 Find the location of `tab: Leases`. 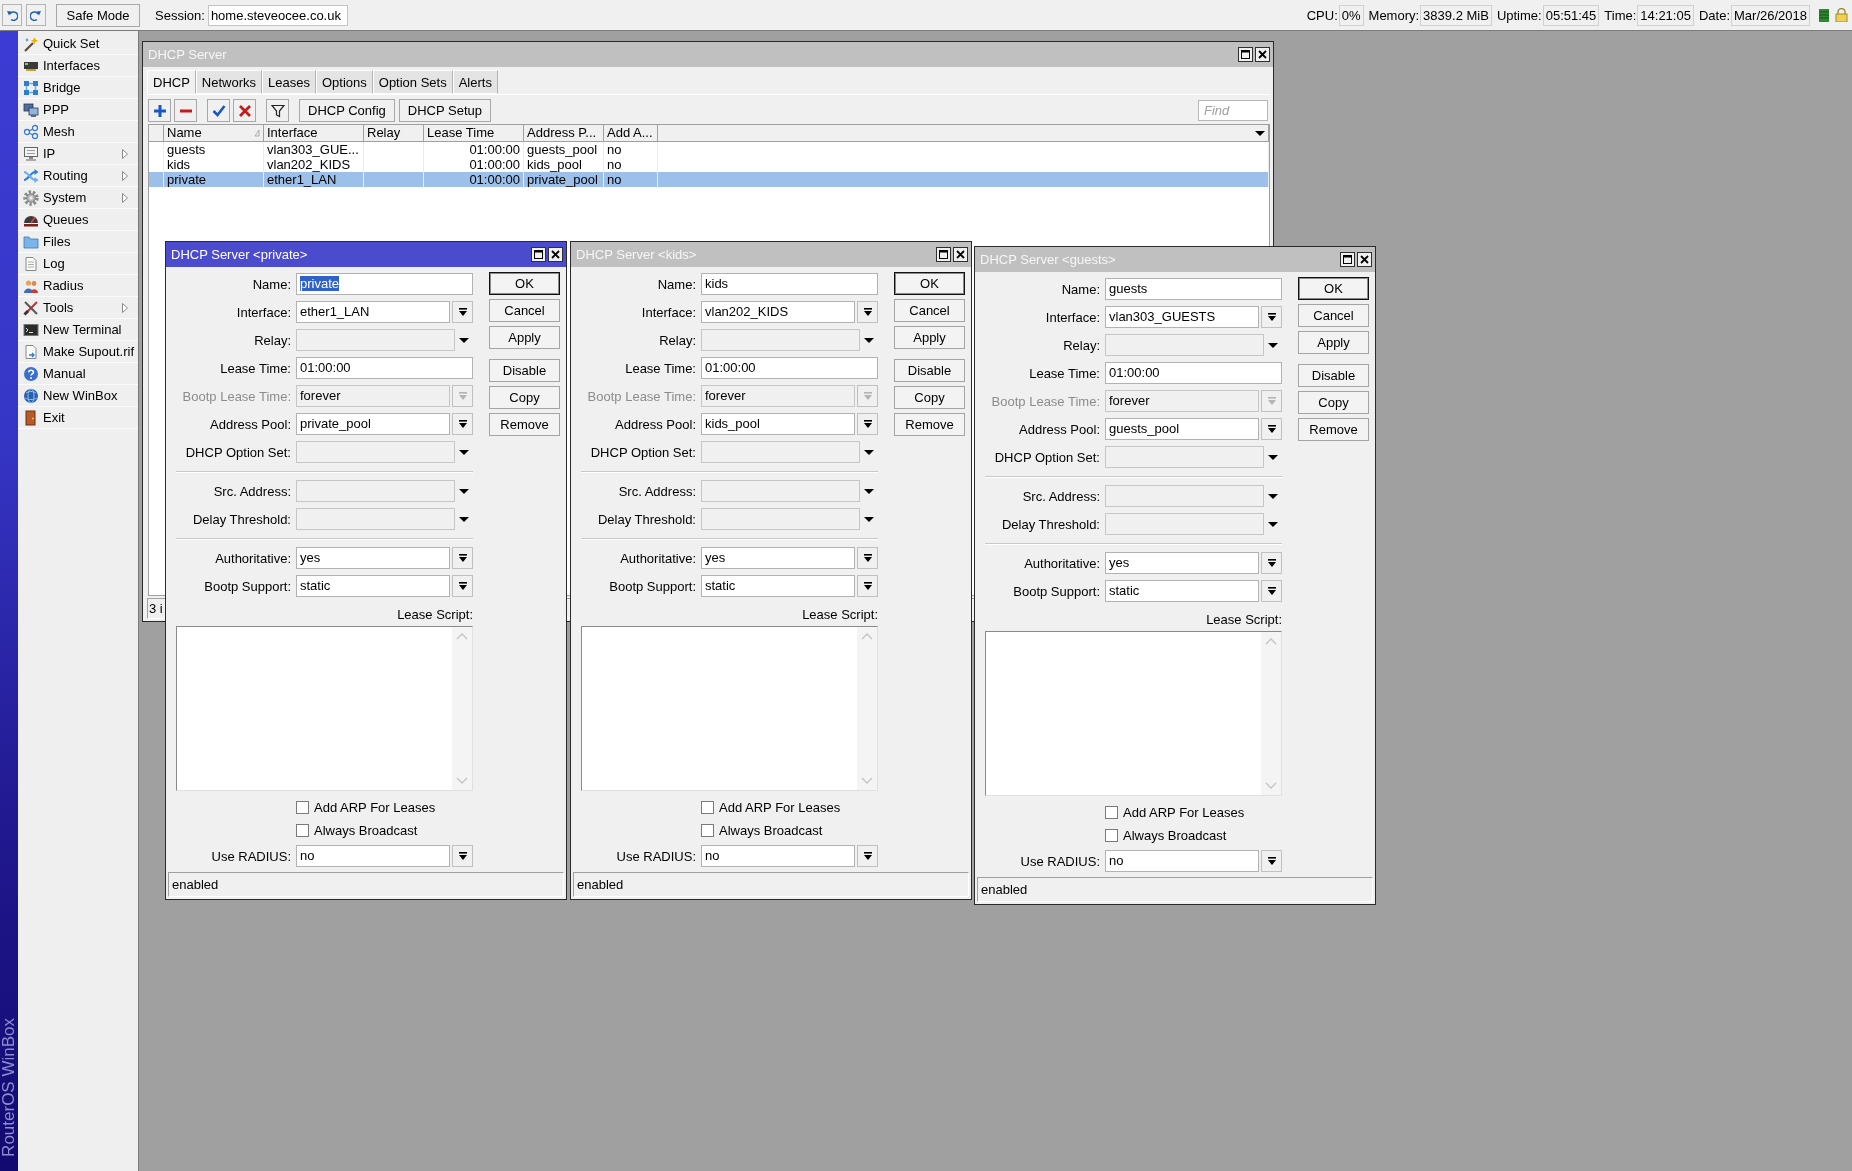

tab: Leases is located at coordinates (289, 82).